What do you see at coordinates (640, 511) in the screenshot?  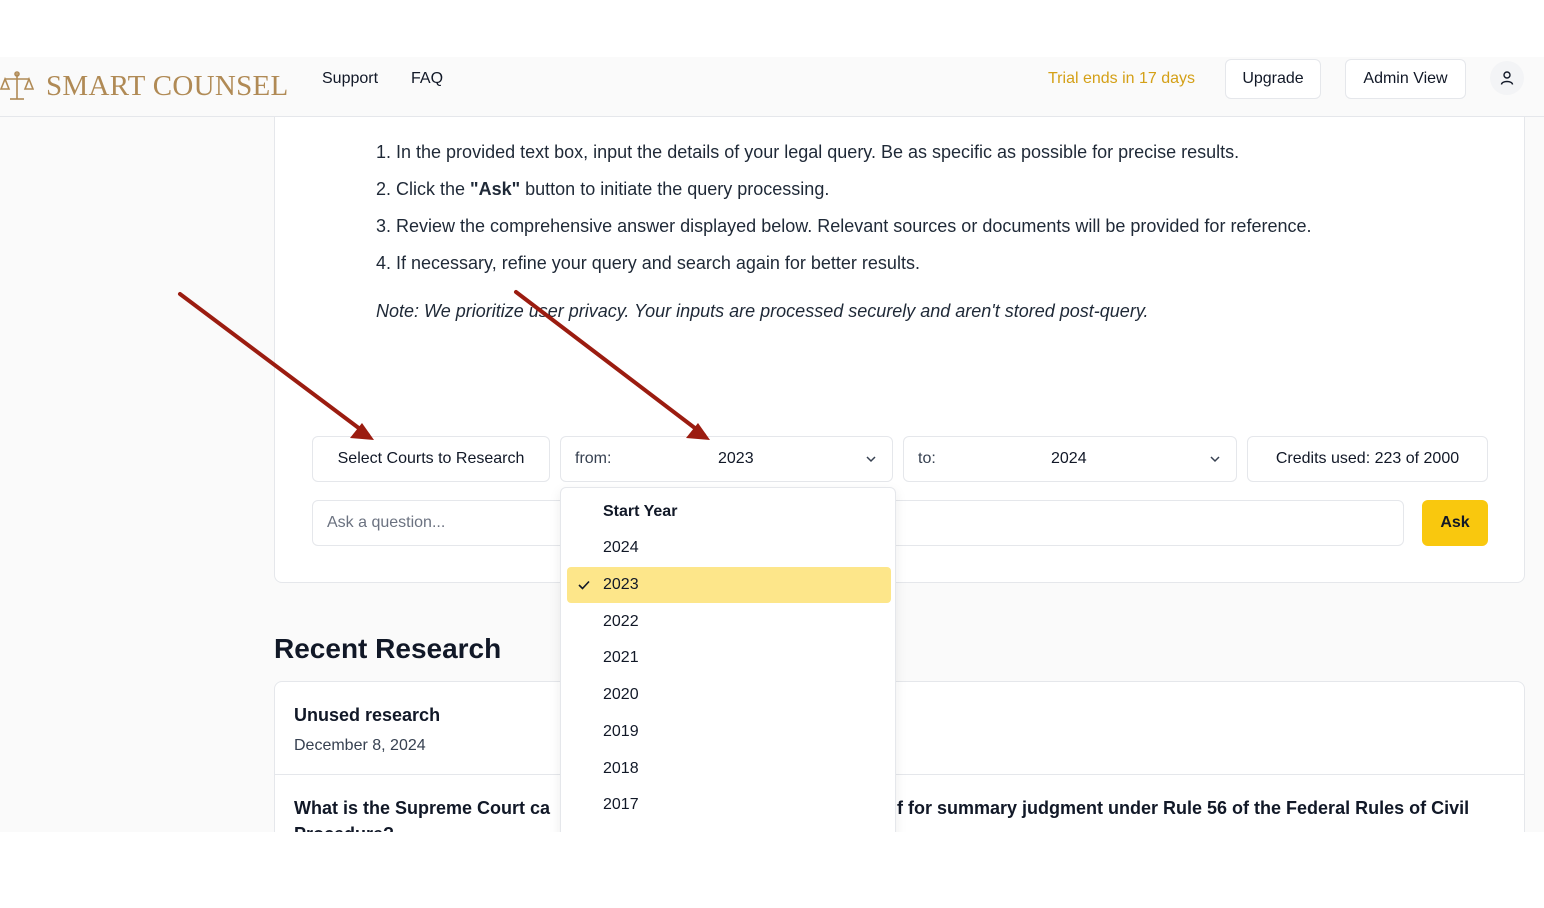 I see `dropdown-header: Start Year` at bounding box center [640, 511].